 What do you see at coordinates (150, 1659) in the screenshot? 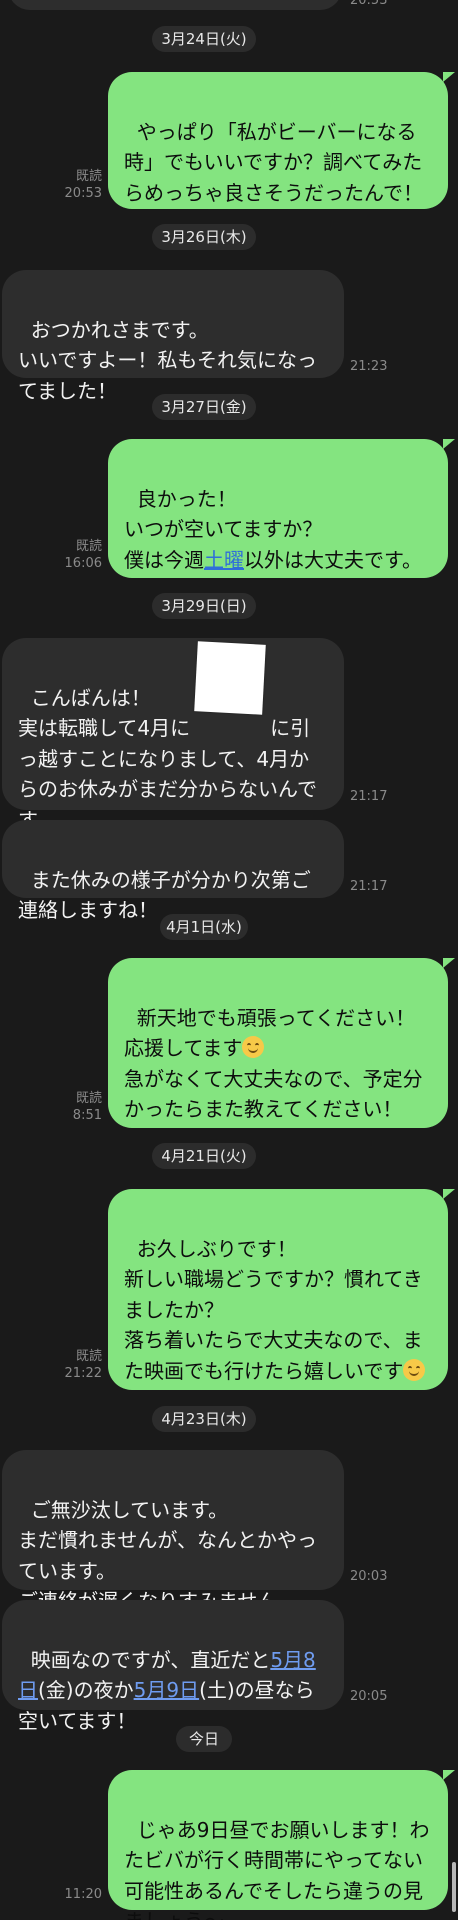
I see `message-text: 映画なのですが、直近だと` at bounding box center [150, 1659].